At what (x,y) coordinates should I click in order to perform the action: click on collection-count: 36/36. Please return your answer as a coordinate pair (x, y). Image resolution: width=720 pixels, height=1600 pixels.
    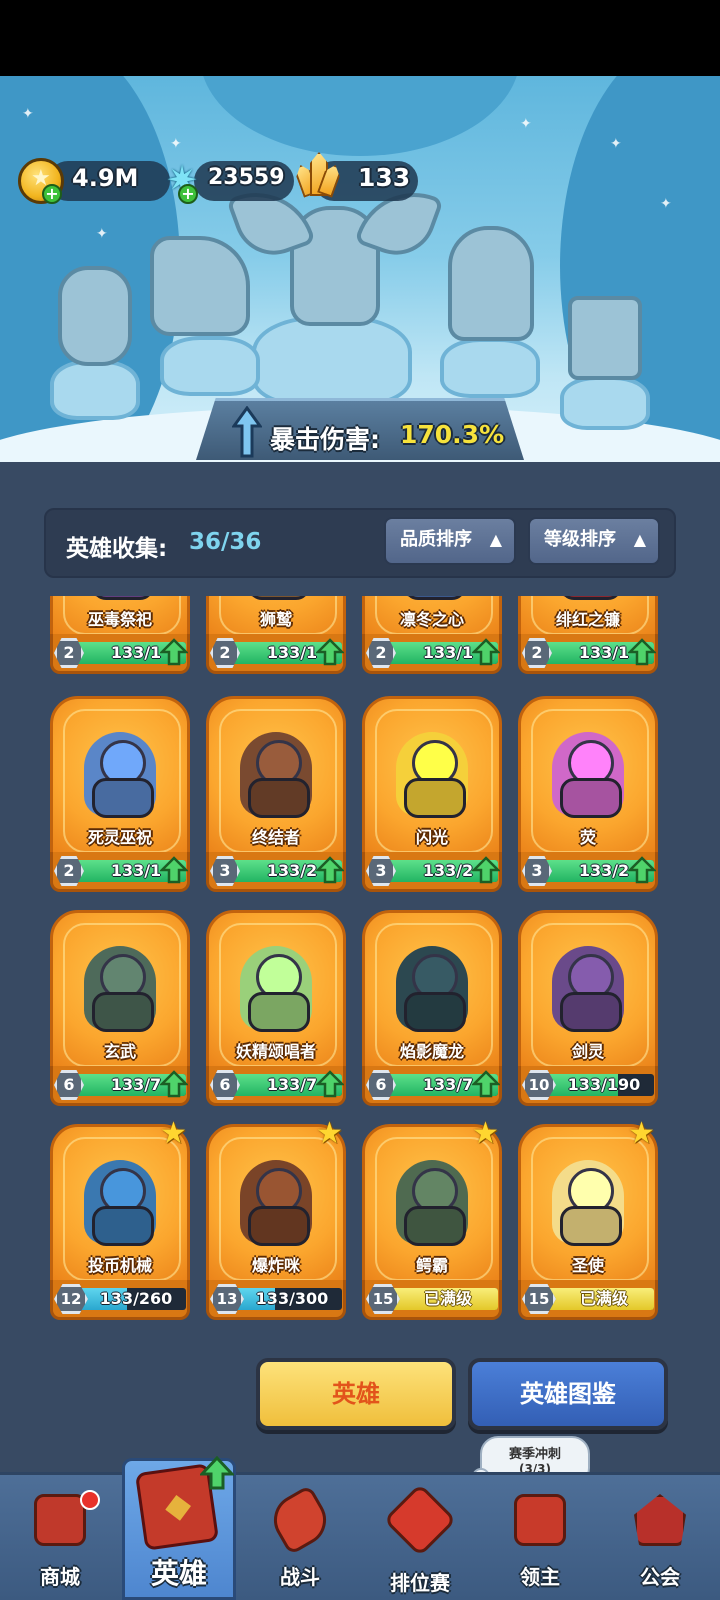
    Looking at the image, I should click on (225, 542).